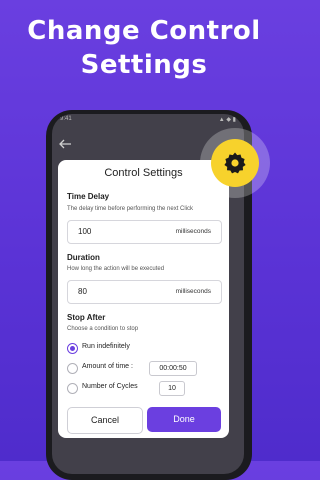  Describe the element at coordinates (86, 317) in the screenshot. I see `stop-after-title: Stop After` at that location.